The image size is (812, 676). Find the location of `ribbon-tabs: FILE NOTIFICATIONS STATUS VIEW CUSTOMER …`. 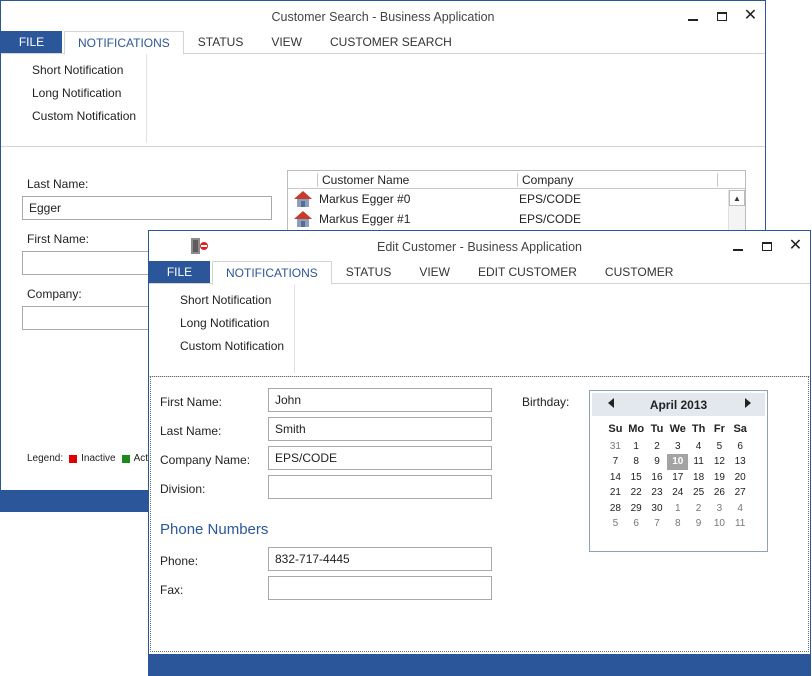

ribbon-tabs: FILE NOTIFICATIONS STATUS VIEW CUSTOMER … is located at coordinates (383, 43).